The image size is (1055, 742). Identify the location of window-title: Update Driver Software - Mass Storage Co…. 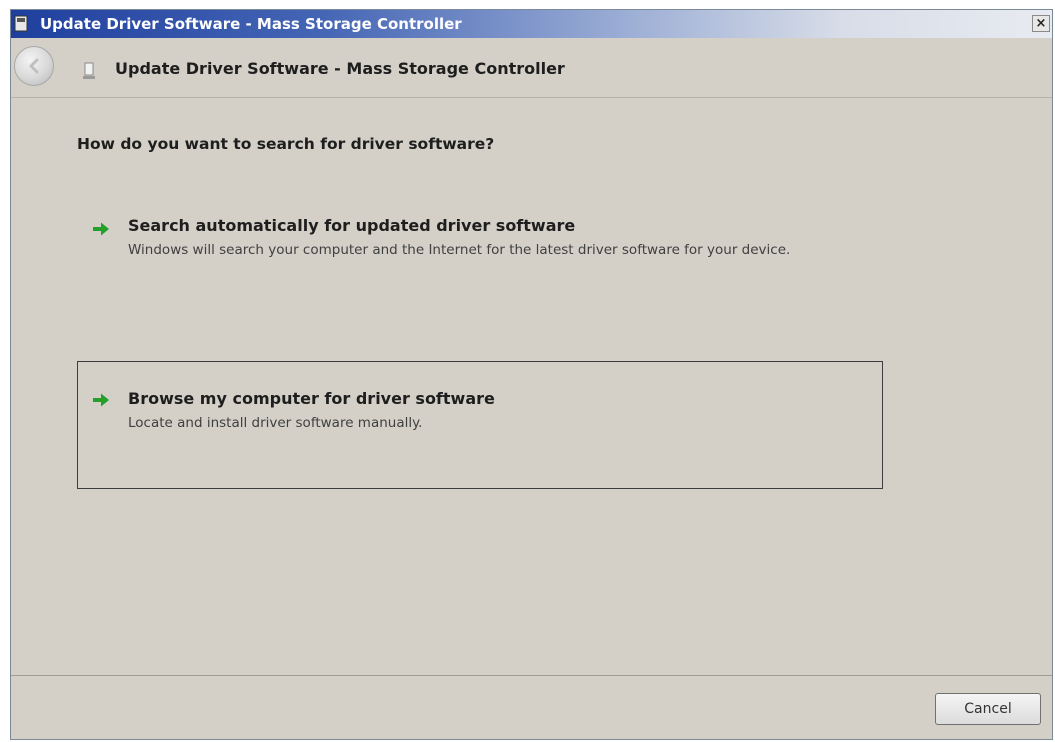
(251, 24).